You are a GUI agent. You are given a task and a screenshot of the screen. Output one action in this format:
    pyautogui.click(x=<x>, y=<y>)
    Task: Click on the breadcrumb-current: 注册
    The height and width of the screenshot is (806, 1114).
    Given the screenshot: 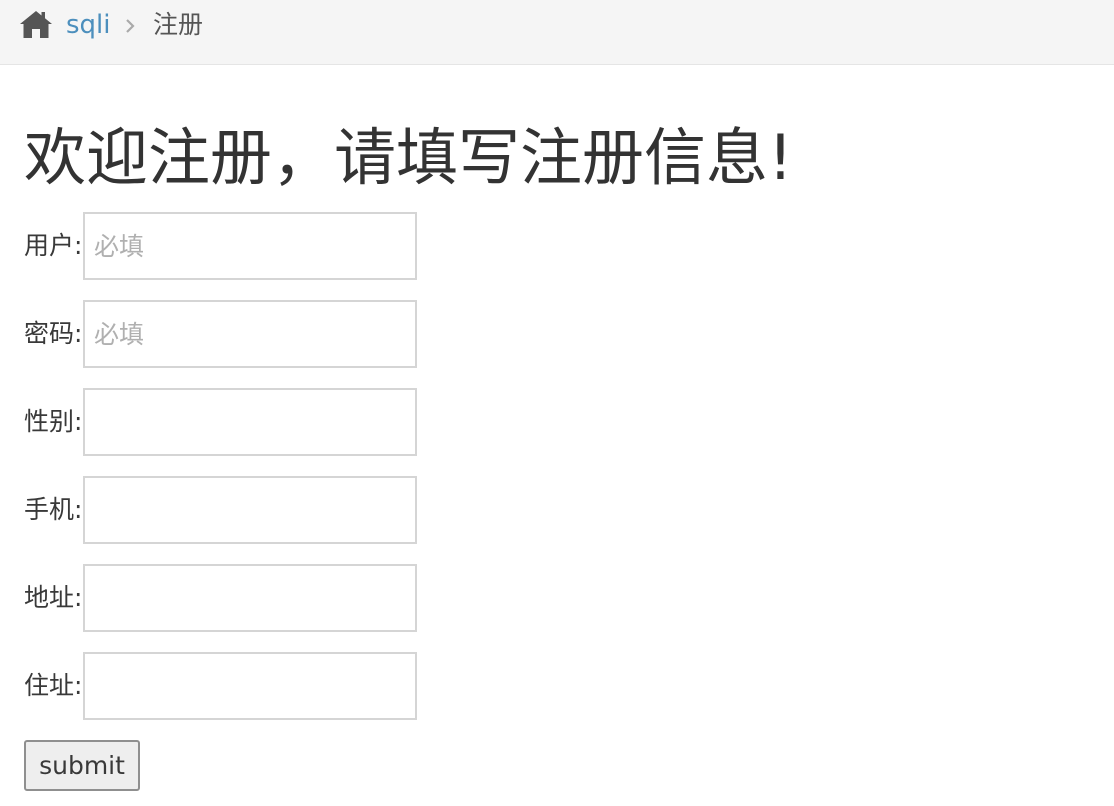 What is the action you would take?
    pyautogui.click(x=178, y=24)
    